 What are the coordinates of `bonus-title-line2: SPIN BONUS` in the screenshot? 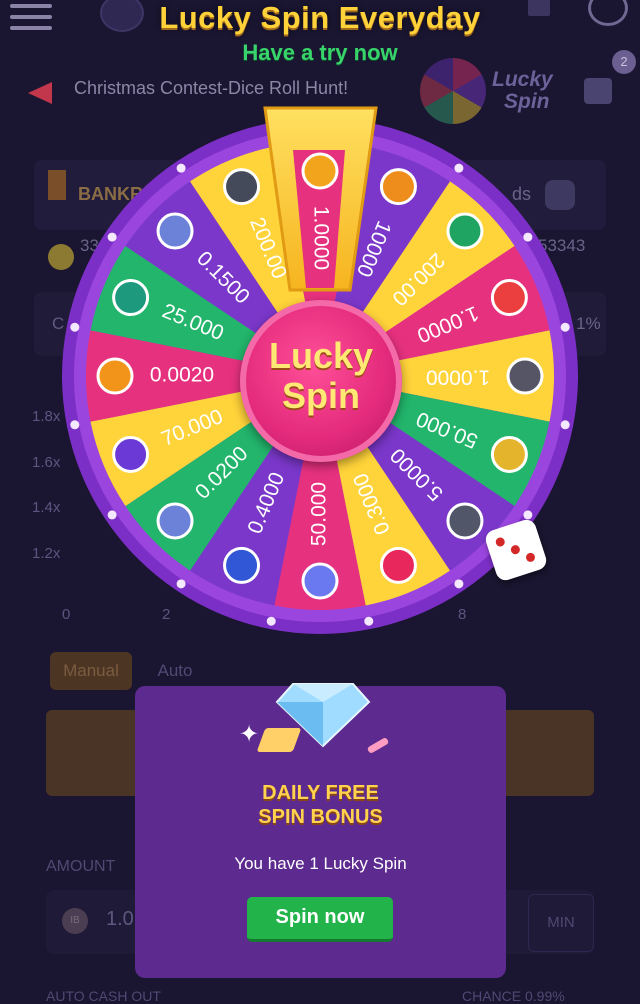 It's located at (320, 817).